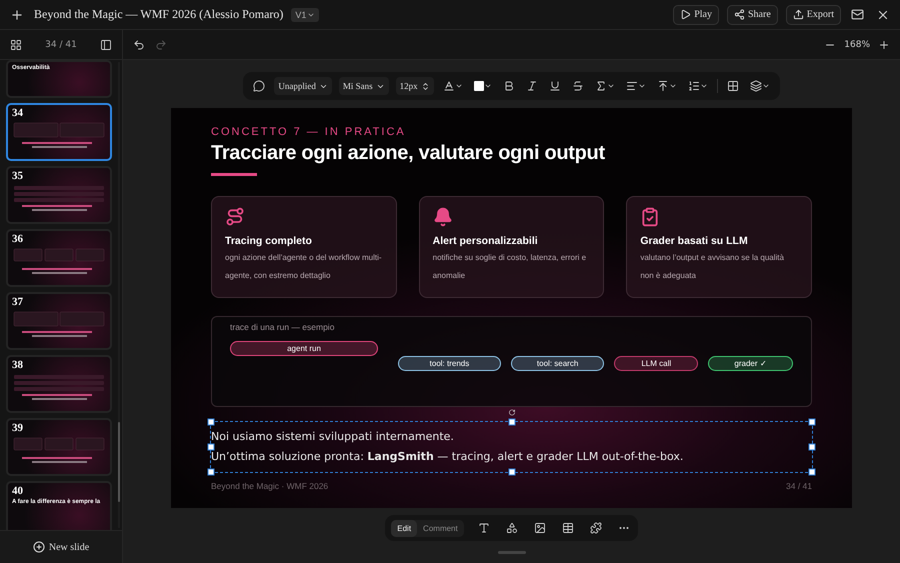  Describe the element at coordinates (813, 14) in the screenshot. I see `action-button: Export` at that location.